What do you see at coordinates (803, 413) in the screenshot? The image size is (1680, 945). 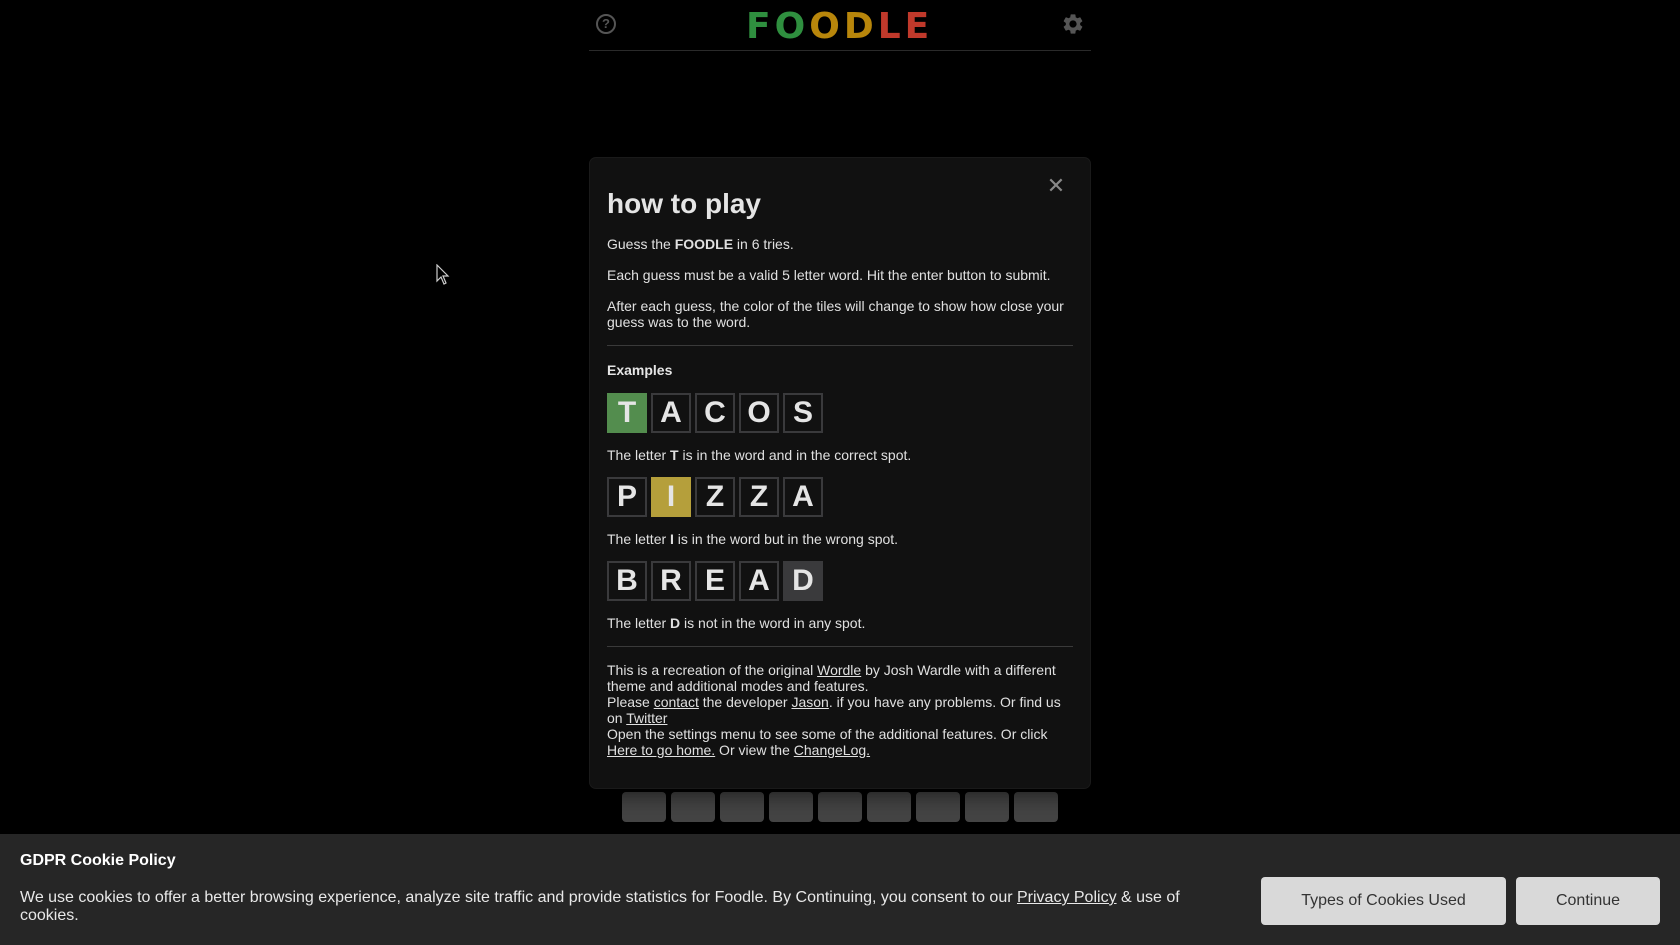 I see `tile: S` at bounding box center [803, 413].